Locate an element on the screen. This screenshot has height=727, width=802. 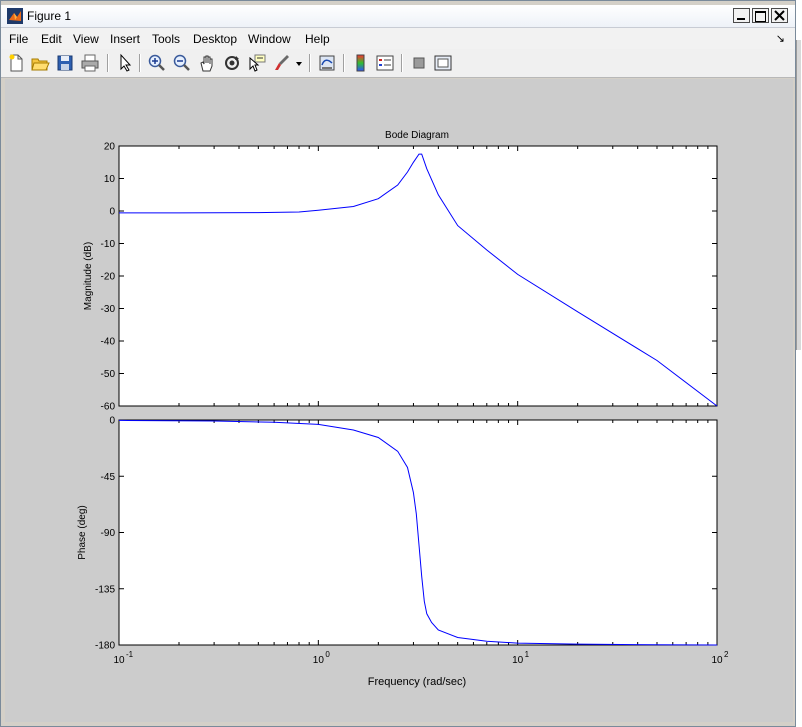
zoom-out-icon is located at coordinates (182, 63).